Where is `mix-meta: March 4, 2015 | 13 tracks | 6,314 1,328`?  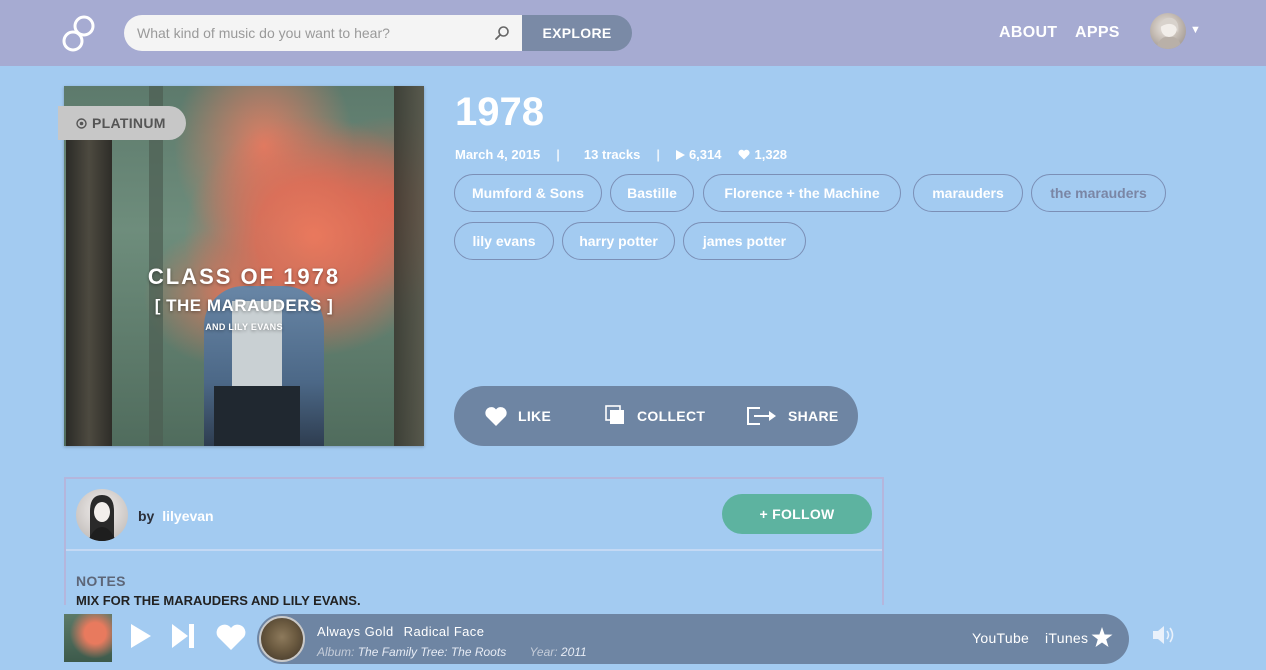
mix-meta: March 4, 2015 | 13 tracks | 6,314 1,328 is located at coordinates (621, 154).